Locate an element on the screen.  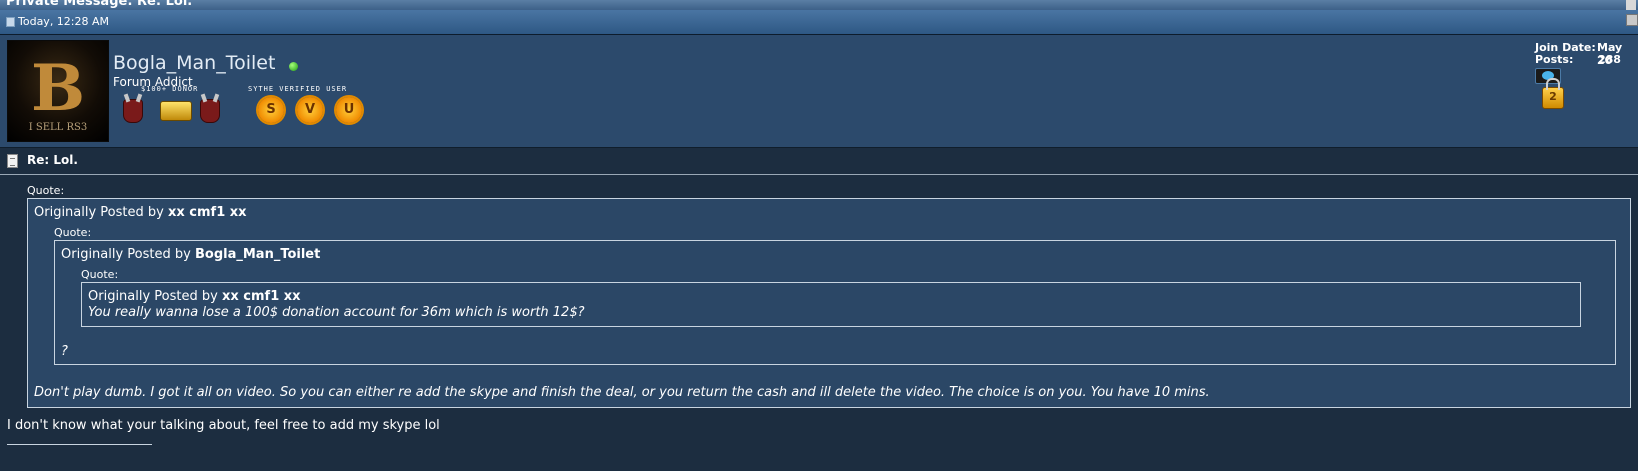
verified-badge-u-icon: U is located at coordinates (349, 110).